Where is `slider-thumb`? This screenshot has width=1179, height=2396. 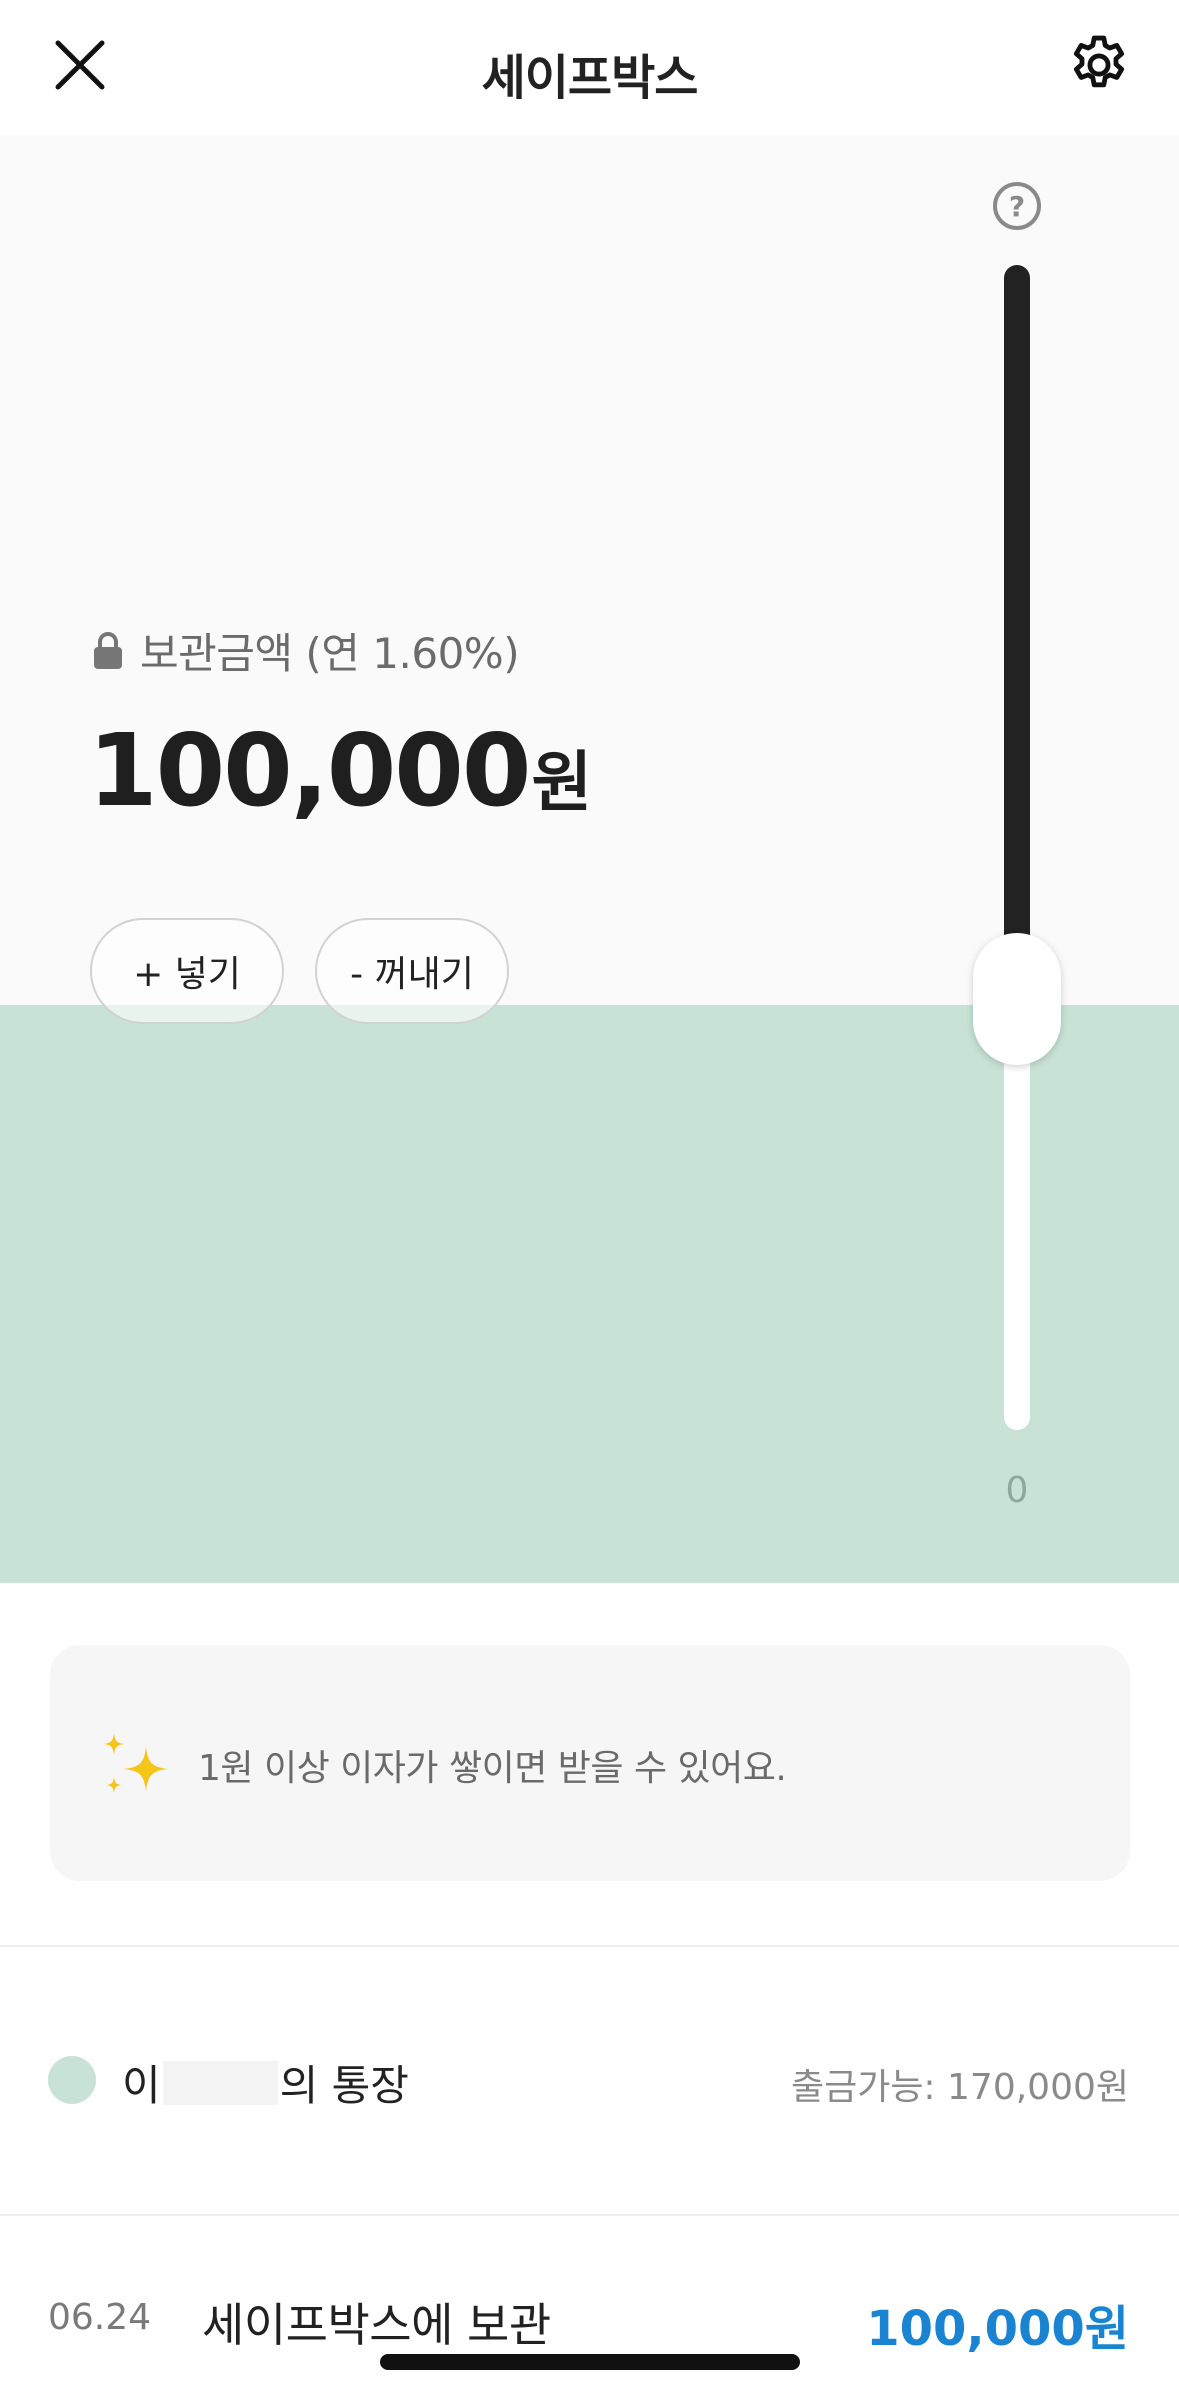 slider-thumb is located at coordinates (1017, 999).